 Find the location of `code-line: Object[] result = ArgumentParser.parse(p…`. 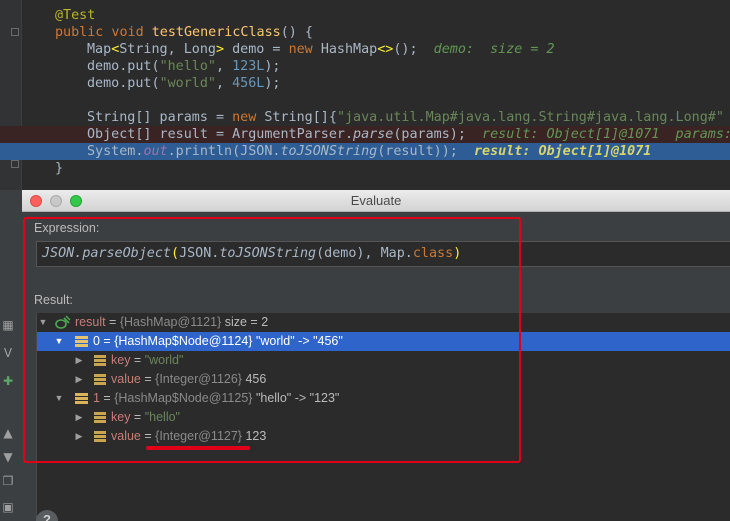

code-line: Object[] result = ArgumentParser.parse(p… is located at coordinates (365, 134).